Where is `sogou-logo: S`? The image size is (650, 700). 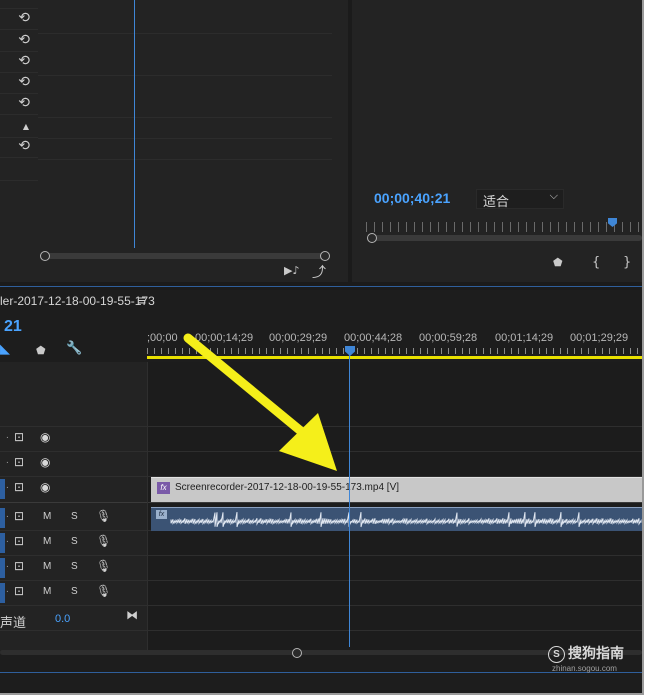
sogou-logo: S is located at coordinates (556, 654).